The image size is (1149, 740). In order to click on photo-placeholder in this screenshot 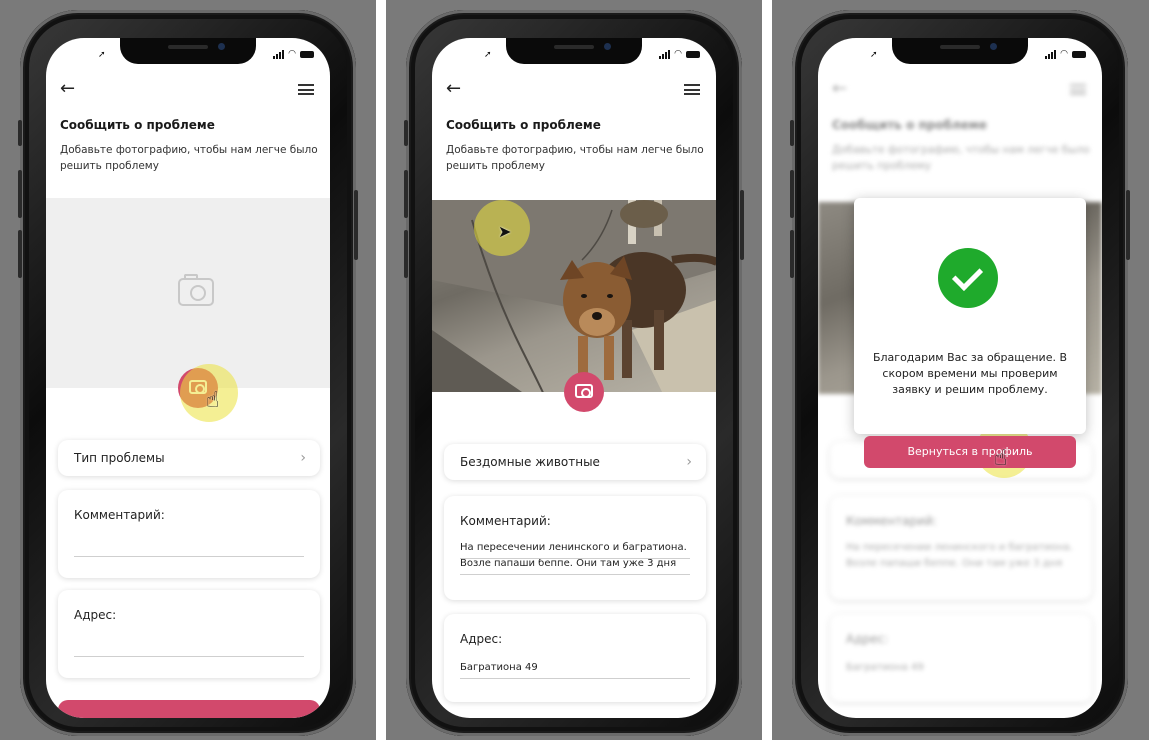, I will do `click(188, 293)`.